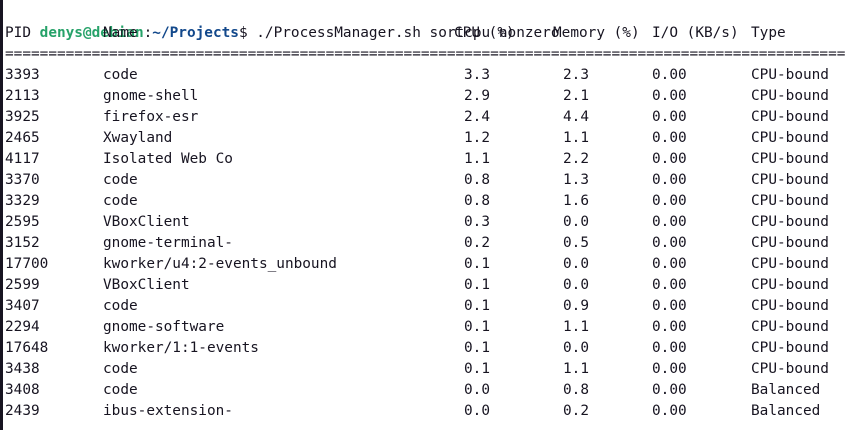 This screenshot has width=859, height=430. I want to click on row-pid: 3329, so click(22, 201).